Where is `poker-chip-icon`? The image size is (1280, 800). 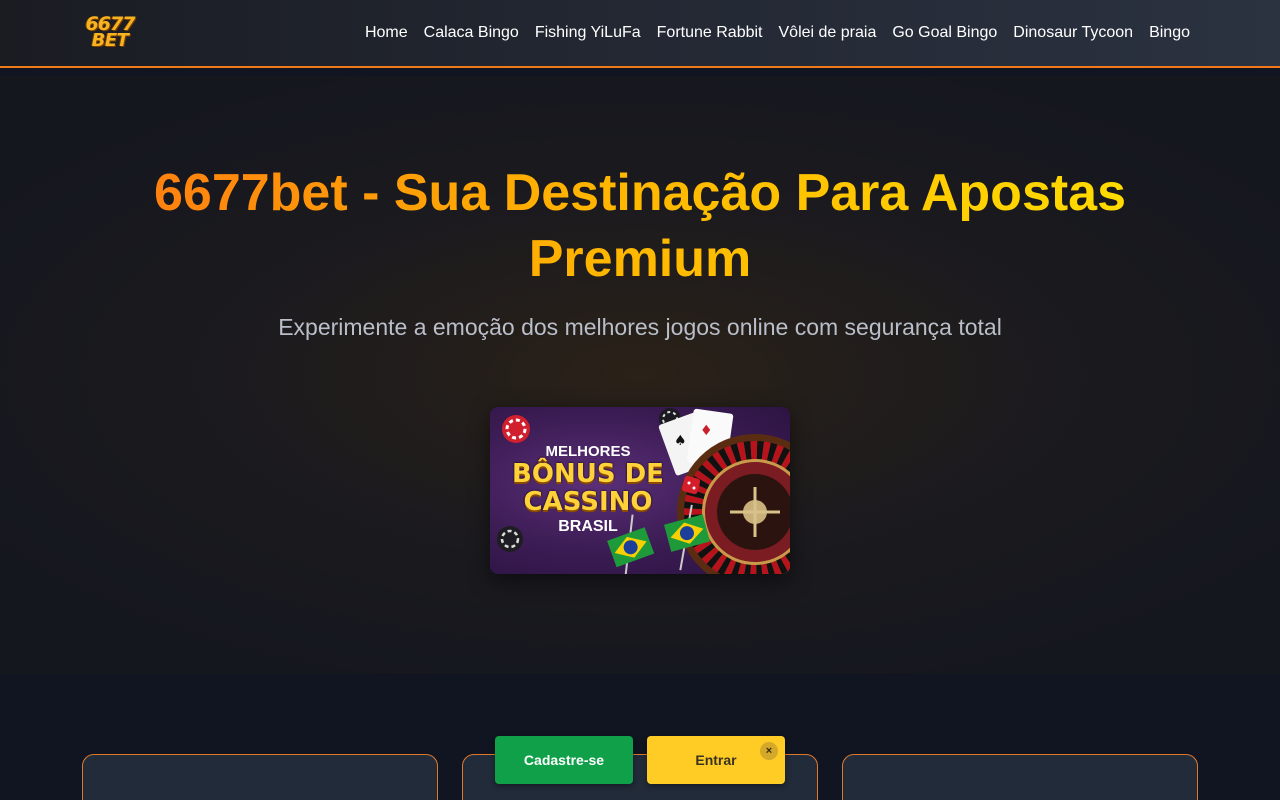
poker-chip-icon is located at coordinates (516, 429).